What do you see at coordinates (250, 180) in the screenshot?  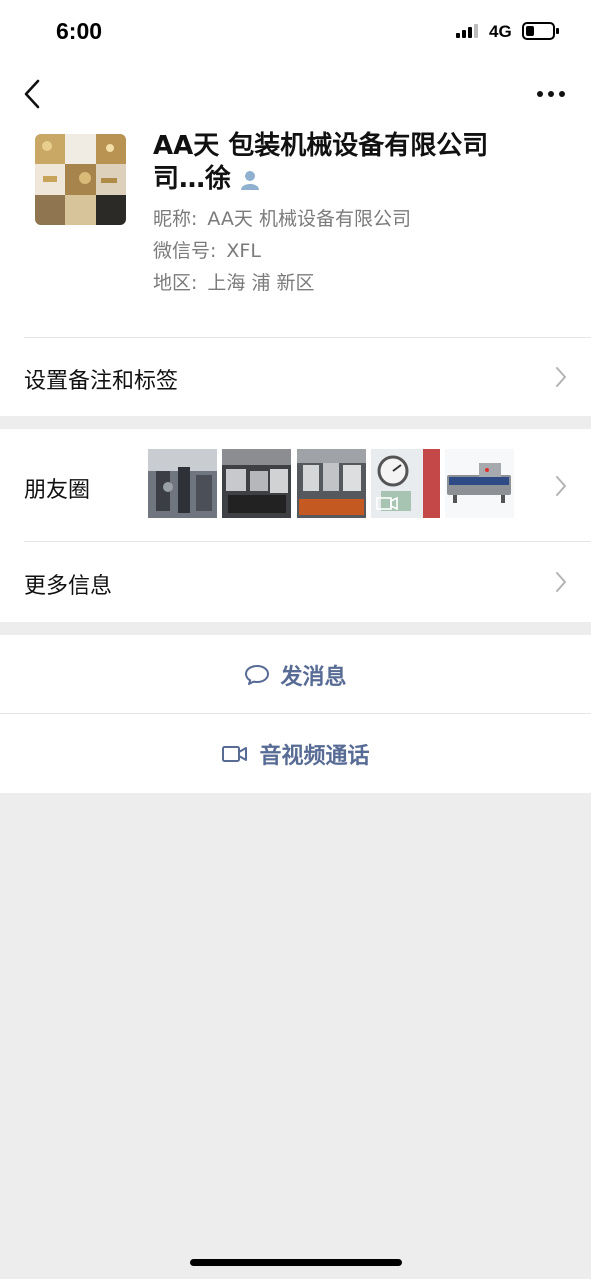 I see `contact-person-icon` at bounding box center [250, 180].